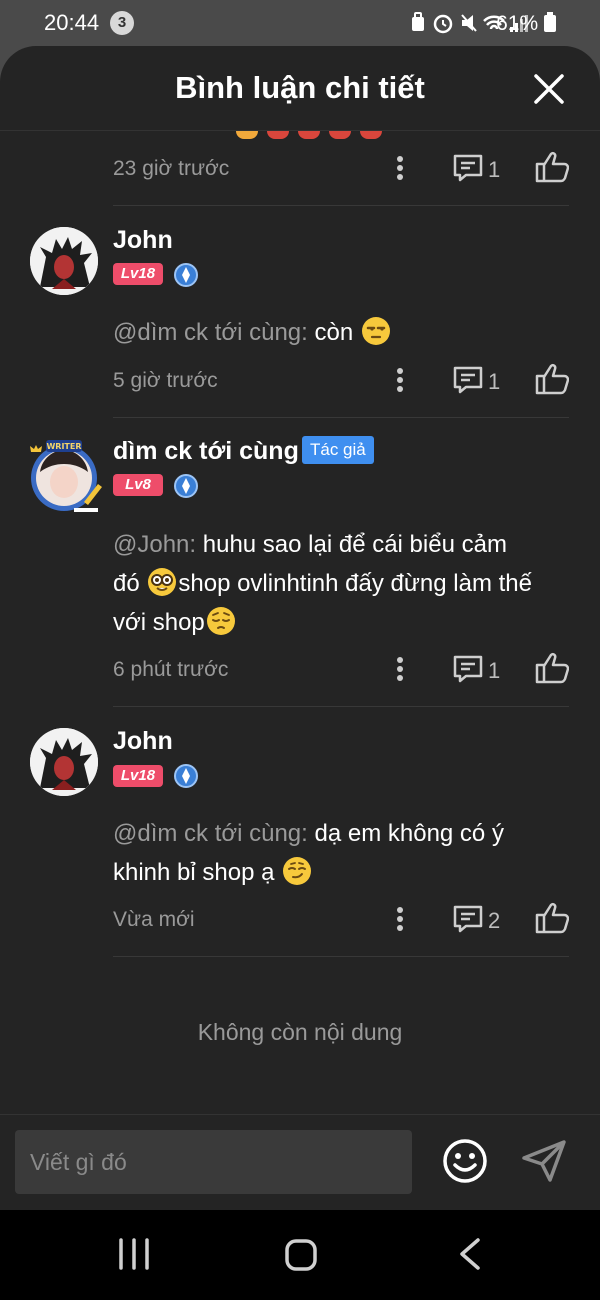  Describe the element at coordinates (130, 583) in the screenshot. I see `comment-body: đó` at that location.